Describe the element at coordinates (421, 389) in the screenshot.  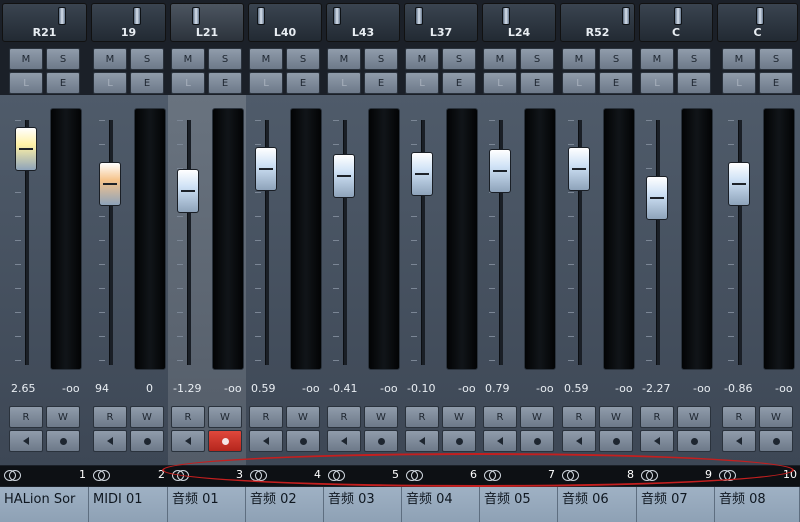
I see `volume-readout: -0.10` at that location.